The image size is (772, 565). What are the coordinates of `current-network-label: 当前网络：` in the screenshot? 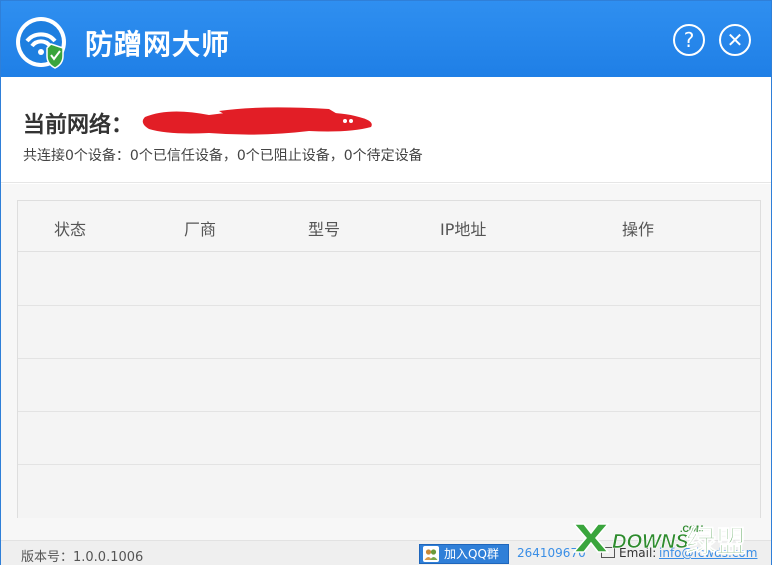 It's located at (78, 125).